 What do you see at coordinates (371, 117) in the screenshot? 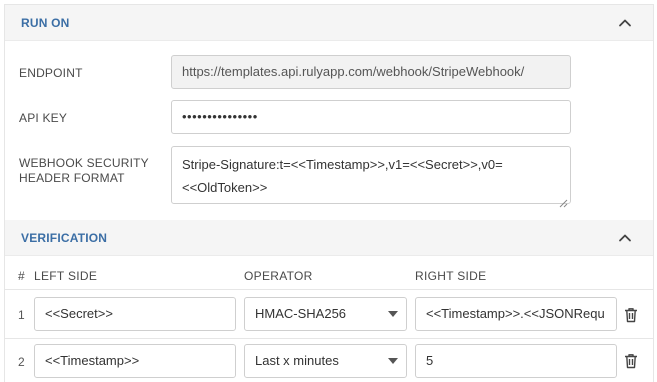
I see `api-key-field: •••••••••••••••` at bounding box center [371, 117].